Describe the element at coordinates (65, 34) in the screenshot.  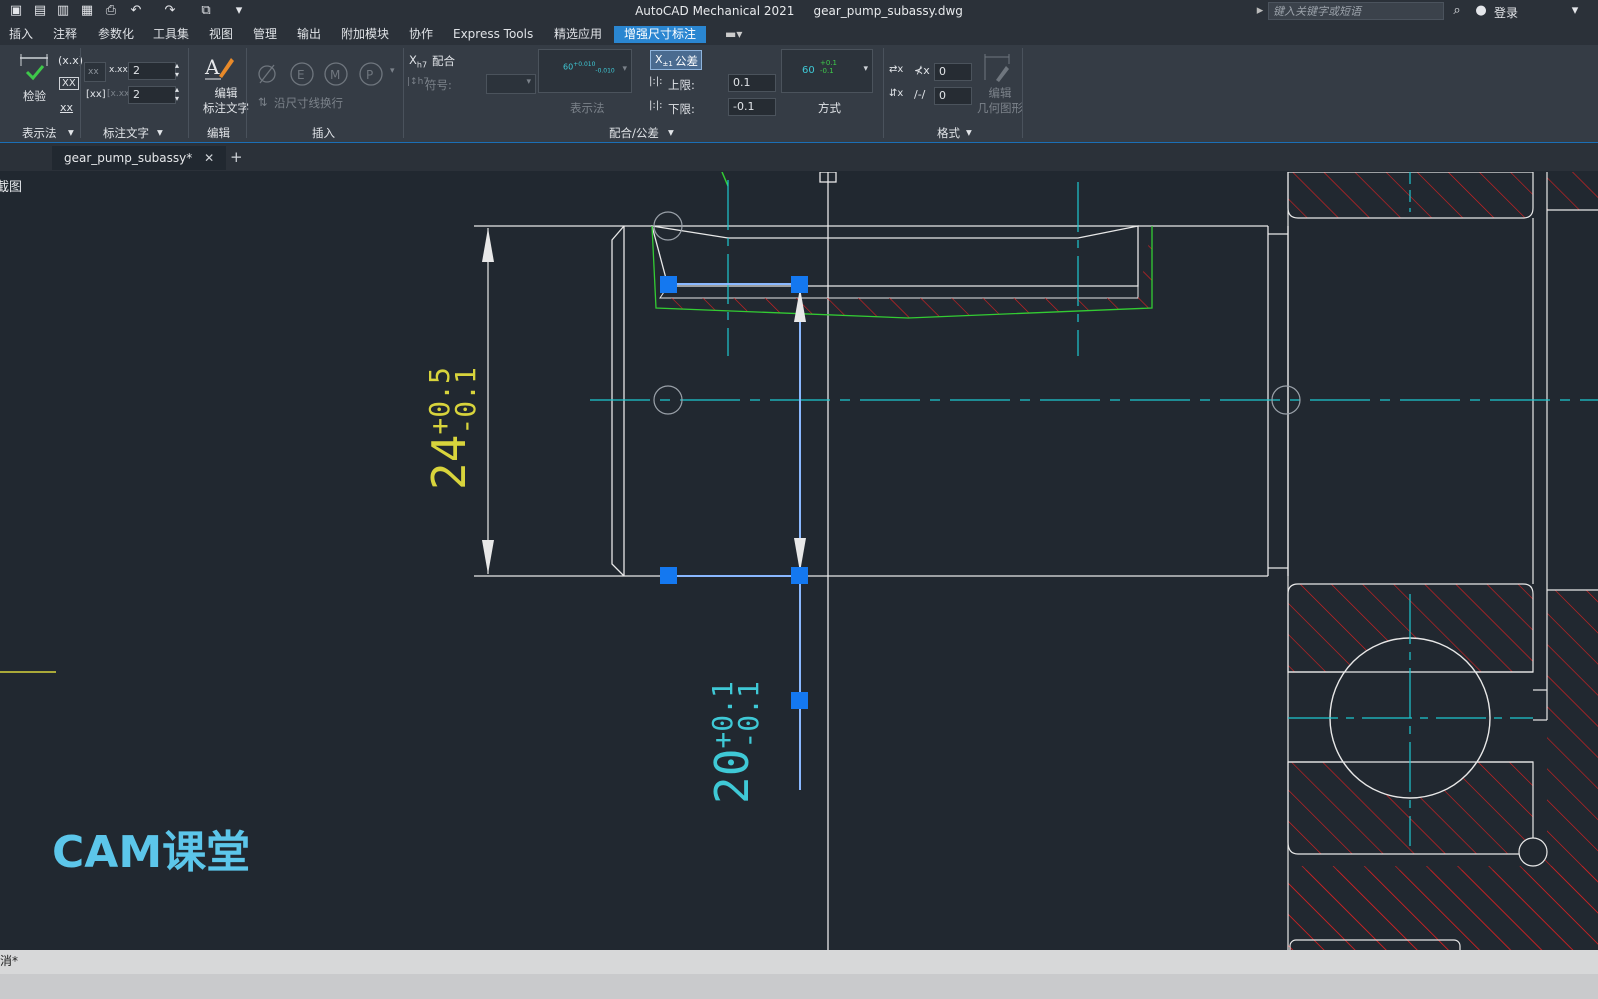
I see `tab-annotate: 注释` at that location.